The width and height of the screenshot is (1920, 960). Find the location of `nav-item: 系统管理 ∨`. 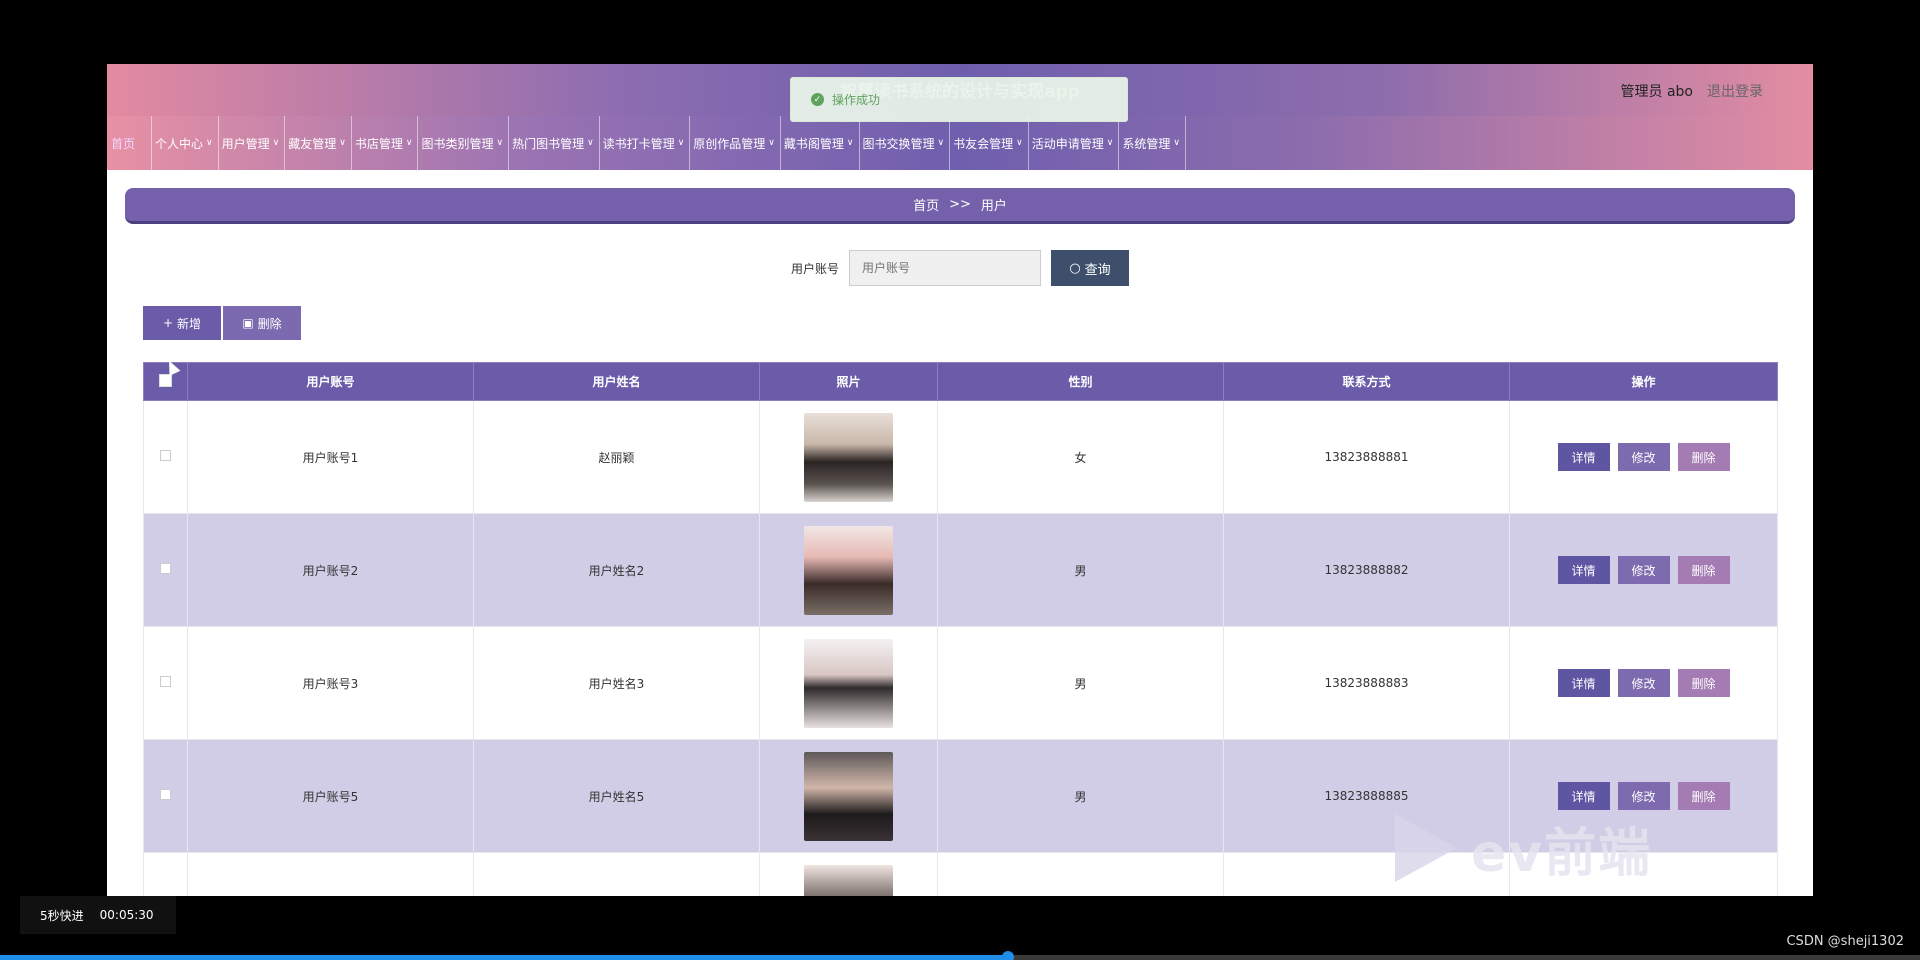

nav-item: 系统管理 ∨ is located at coordinates (1152, 143).